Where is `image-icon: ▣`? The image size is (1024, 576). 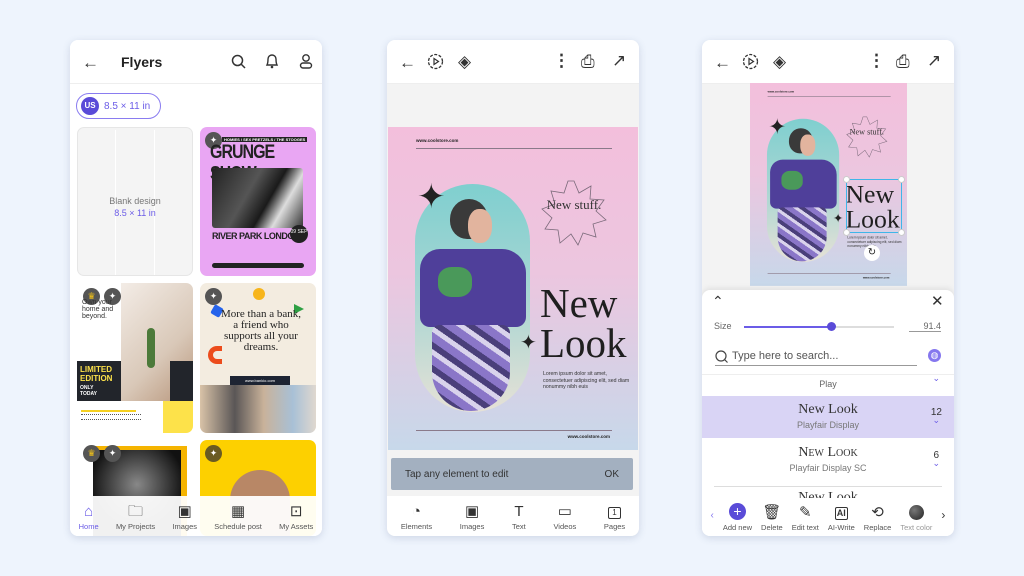
image-icon: ▣ is located at coordinates (472, 511).